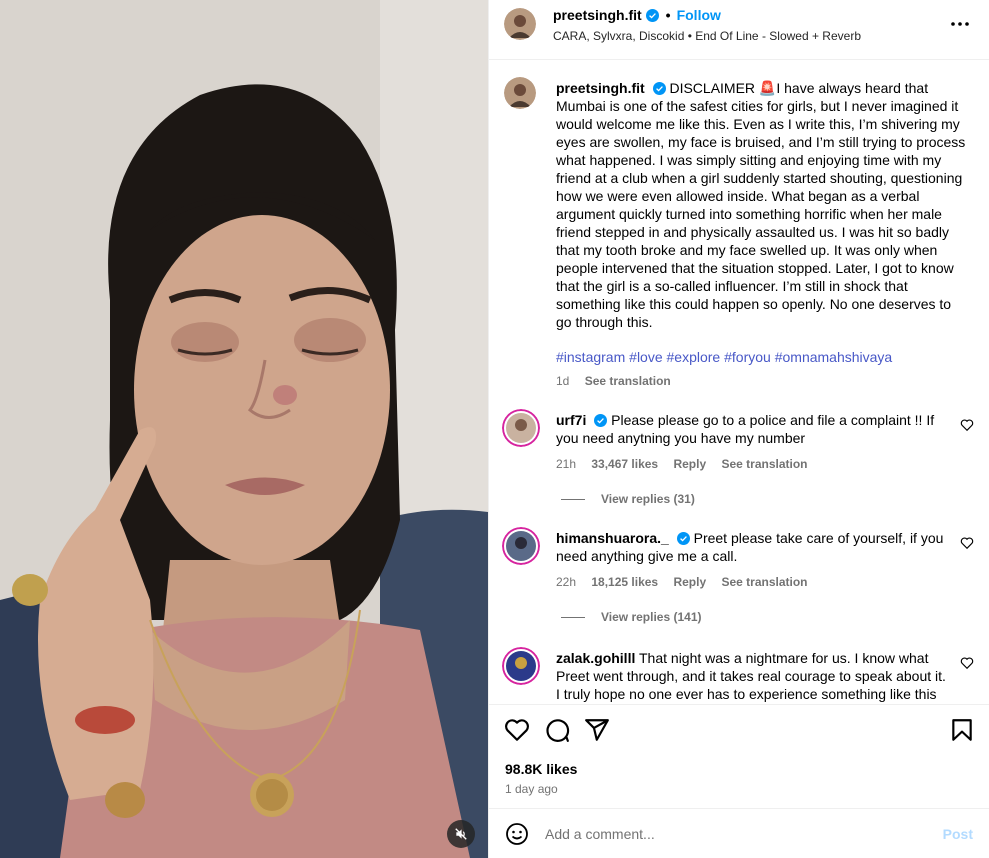  I want to click on bookmark-icon, so click(962, 730).